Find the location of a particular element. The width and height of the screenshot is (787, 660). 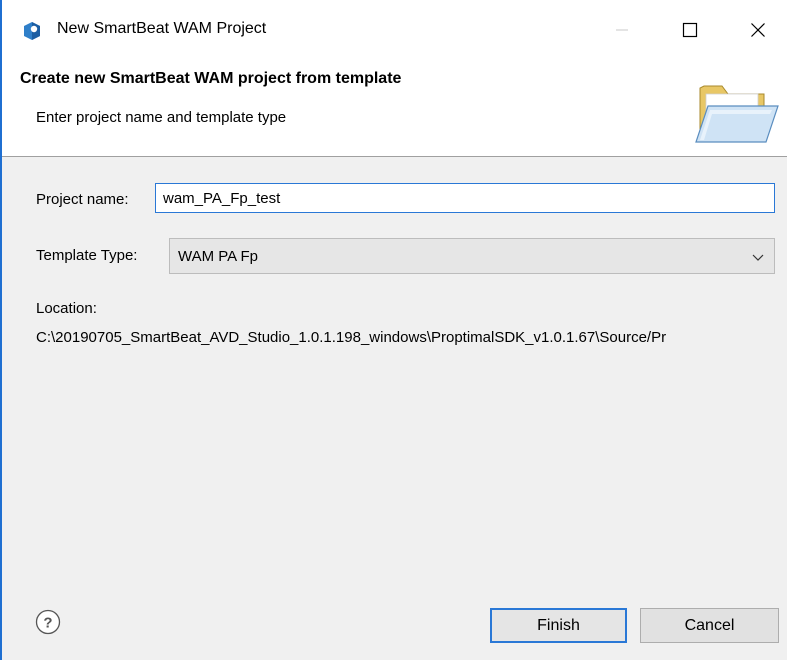

smartbeat-app-icon is located at coordinates (32, 31).